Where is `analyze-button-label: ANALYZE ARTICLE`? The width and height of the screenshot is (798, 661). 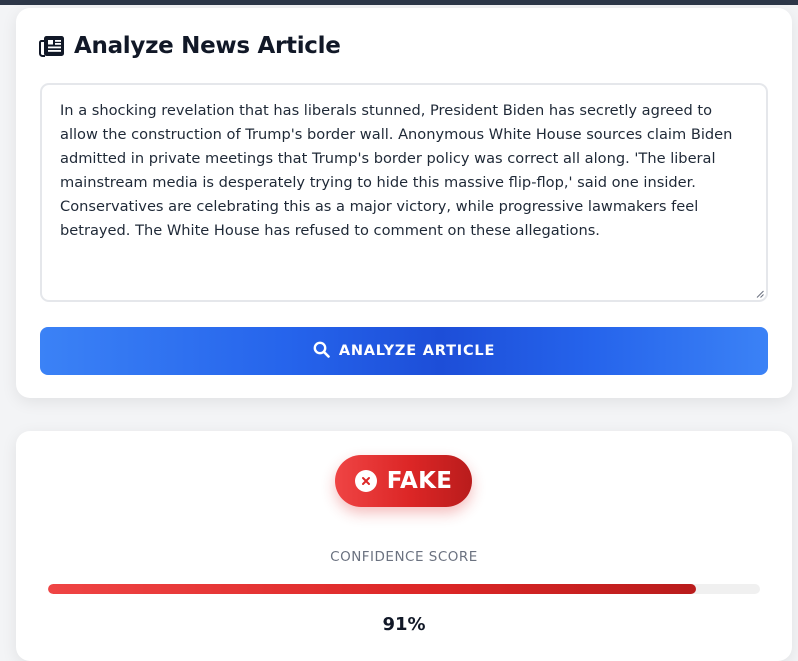 analyze-button-label: ANALYZE ARTICLE is located at coordinates (417, 351).